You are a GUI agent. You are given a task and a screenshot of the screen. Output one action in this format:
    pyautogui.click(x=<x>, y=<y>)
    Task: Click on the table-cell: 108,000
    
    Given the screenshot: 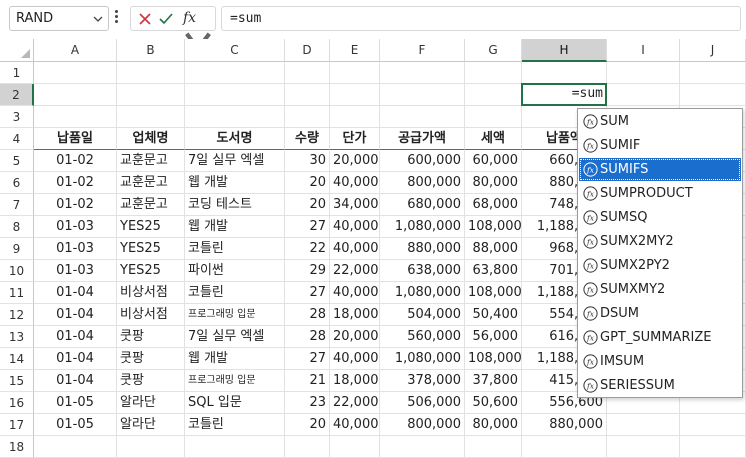 What is the action you would take?
    pyautogui.click(x=493, y=293)
    